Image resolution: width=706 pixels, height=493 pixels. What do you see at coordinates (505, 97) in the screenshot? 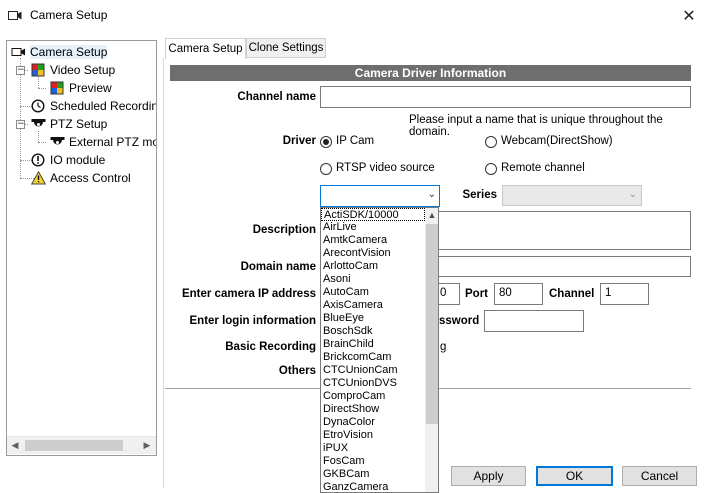
I see `channel-name-input` at bounding box center [505, 97].